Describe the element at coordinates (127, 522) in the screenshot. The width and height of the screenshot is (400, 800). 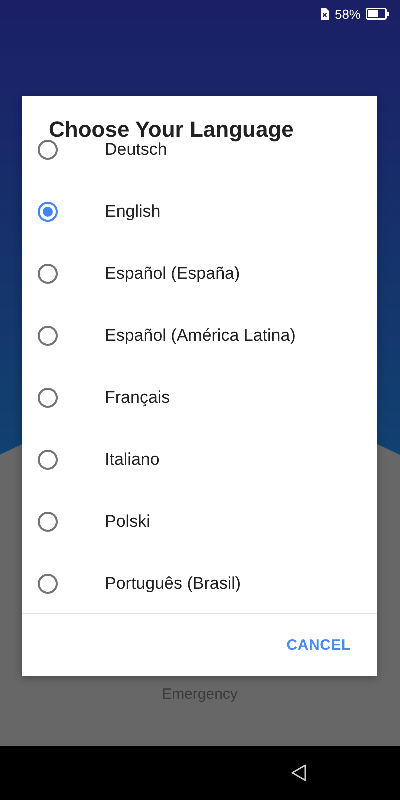
I see `language-option: Polski` at that location.